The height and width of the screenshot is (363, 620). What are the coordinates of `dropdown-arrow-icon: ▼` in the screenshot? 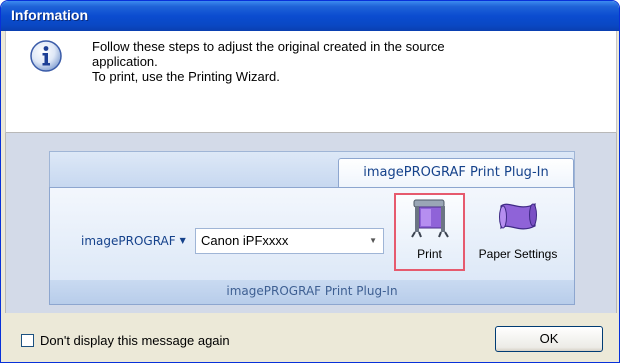 It's located at (373, 241).